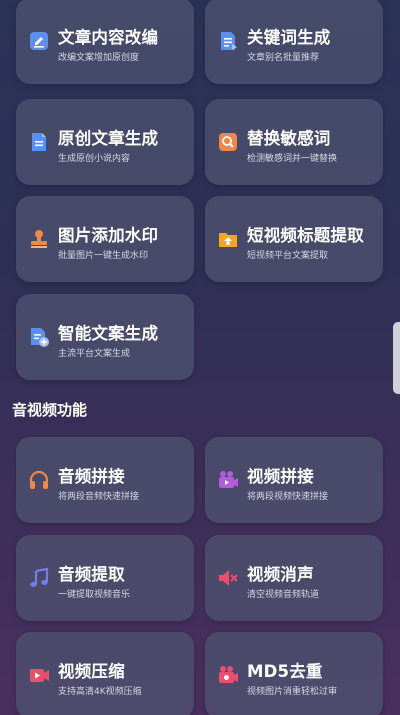  I want to click on card-audio-extract: 音频提取 一键提取视频音乐, so click(105, 578).